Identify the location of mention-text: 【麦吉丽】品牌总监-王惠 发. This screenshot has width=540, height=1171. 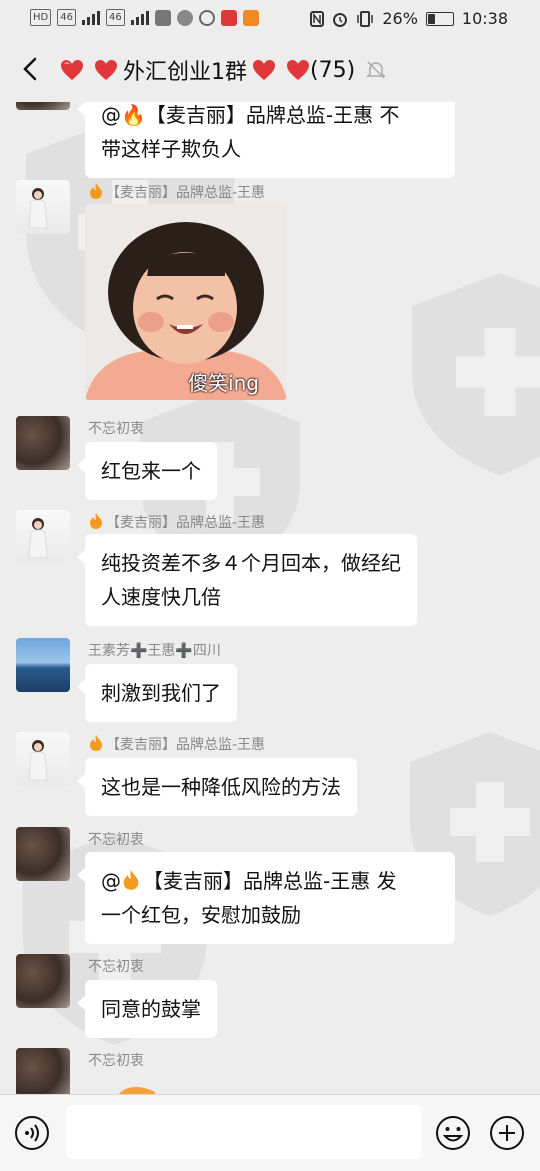
(270, 881).